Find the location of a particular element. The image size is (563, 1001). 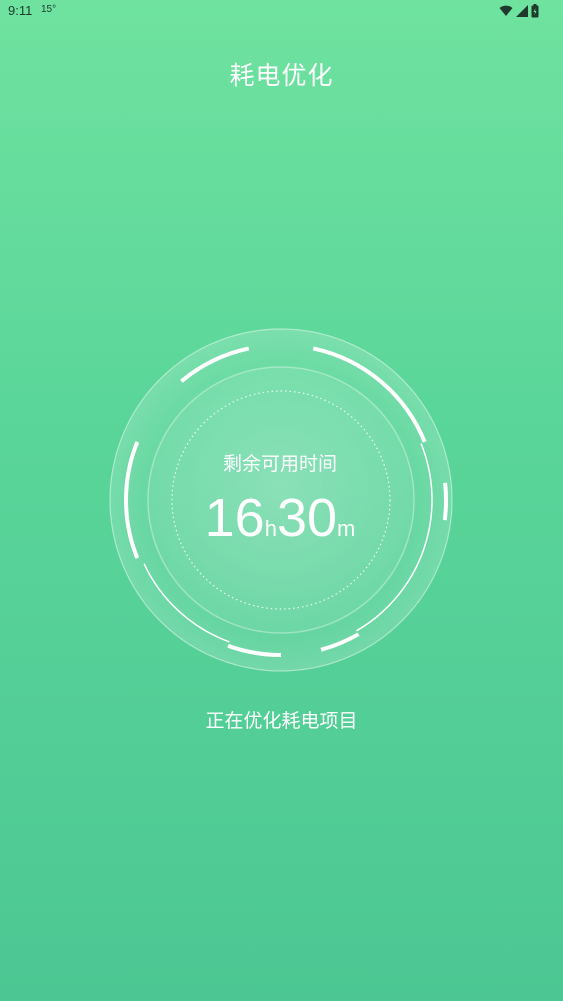

status-icons is located at coordinates (519, 11).